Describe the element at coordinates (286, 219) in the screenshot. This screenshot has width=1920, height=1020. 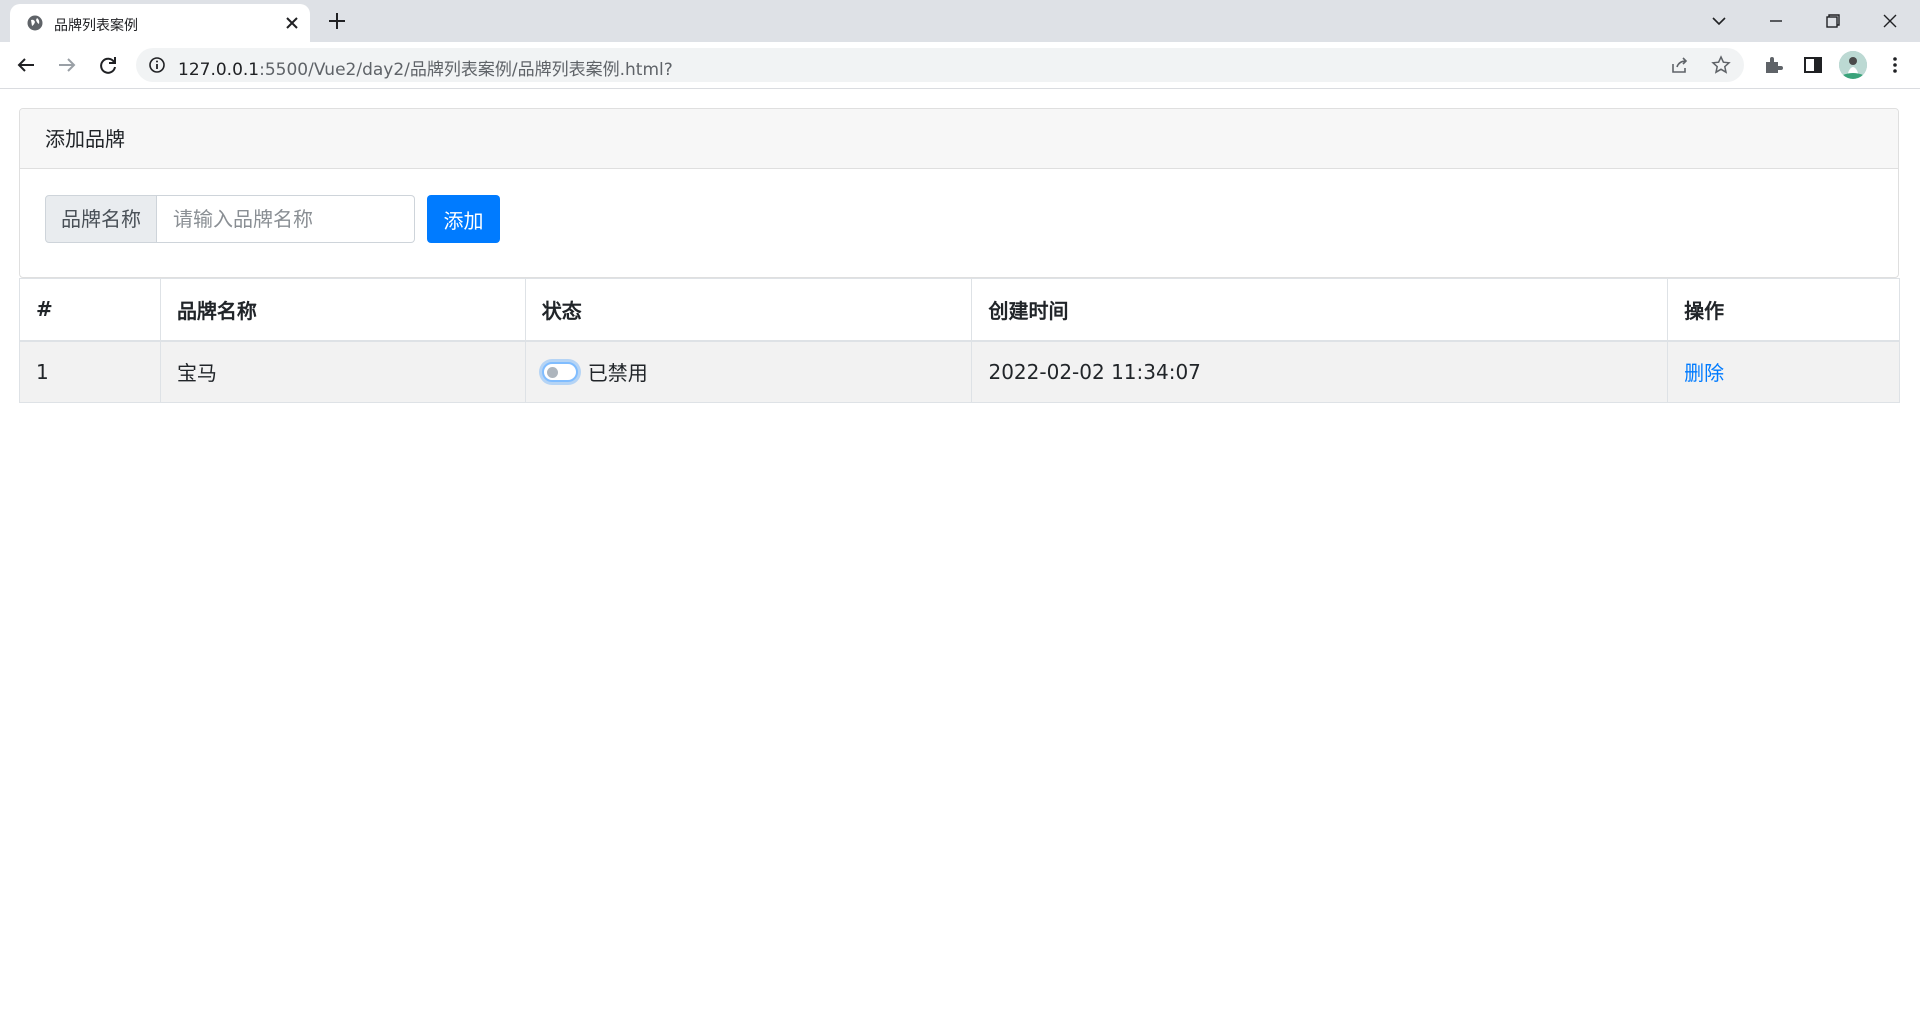
I see `brand-name-input` at that location.